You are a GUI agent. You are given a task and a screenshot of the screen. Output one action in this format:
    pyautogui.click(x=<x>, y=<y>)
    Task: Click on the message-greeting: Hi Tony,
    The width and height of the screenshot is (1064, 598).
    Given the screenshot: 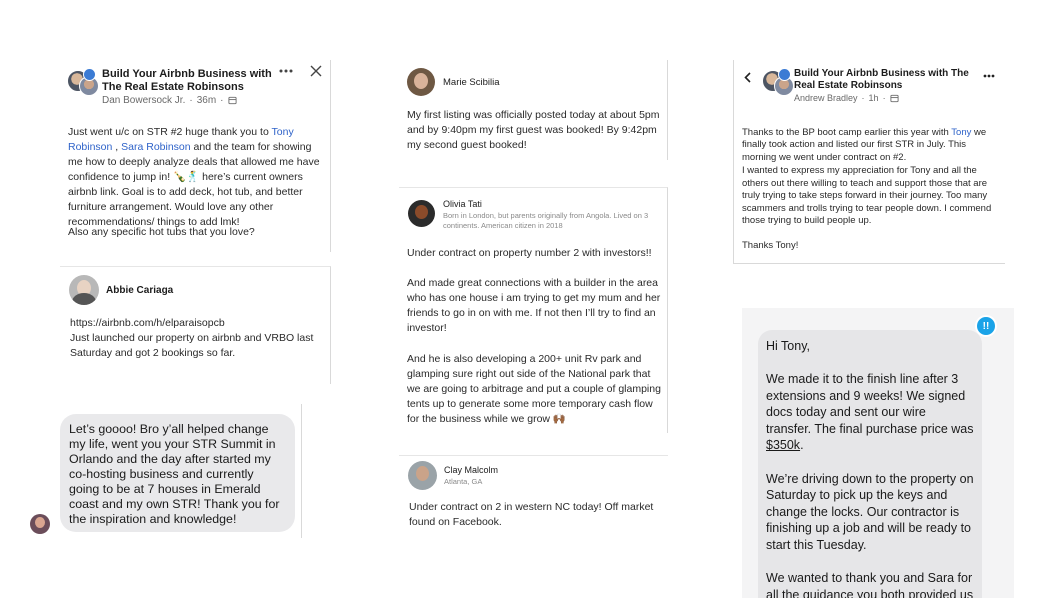 What is the action you would take?
    pyautogui.click(x=788, y=346)
    